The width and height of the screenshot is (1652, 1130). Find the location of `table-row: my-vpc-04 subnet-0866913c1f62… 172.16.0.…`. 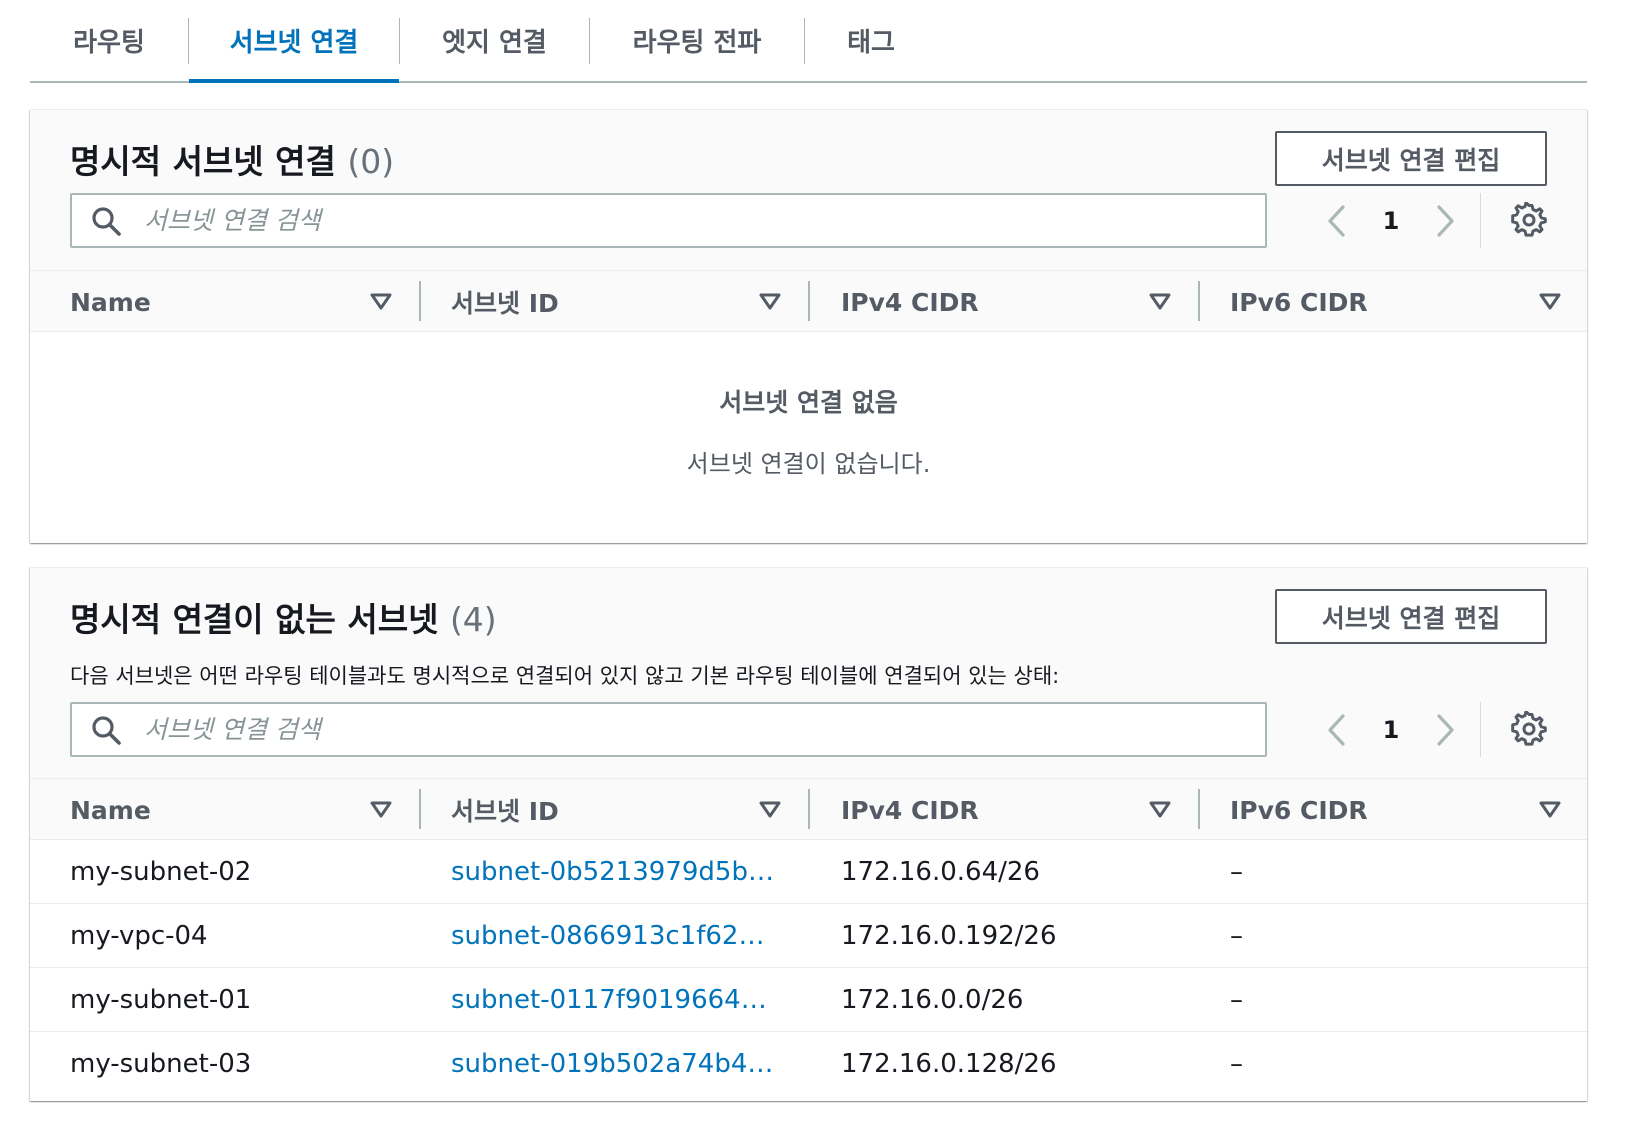

table-row: my-vpc-04 subnet-0866913c1f62… 172.16.0.… is located at coordinates (808, 936).